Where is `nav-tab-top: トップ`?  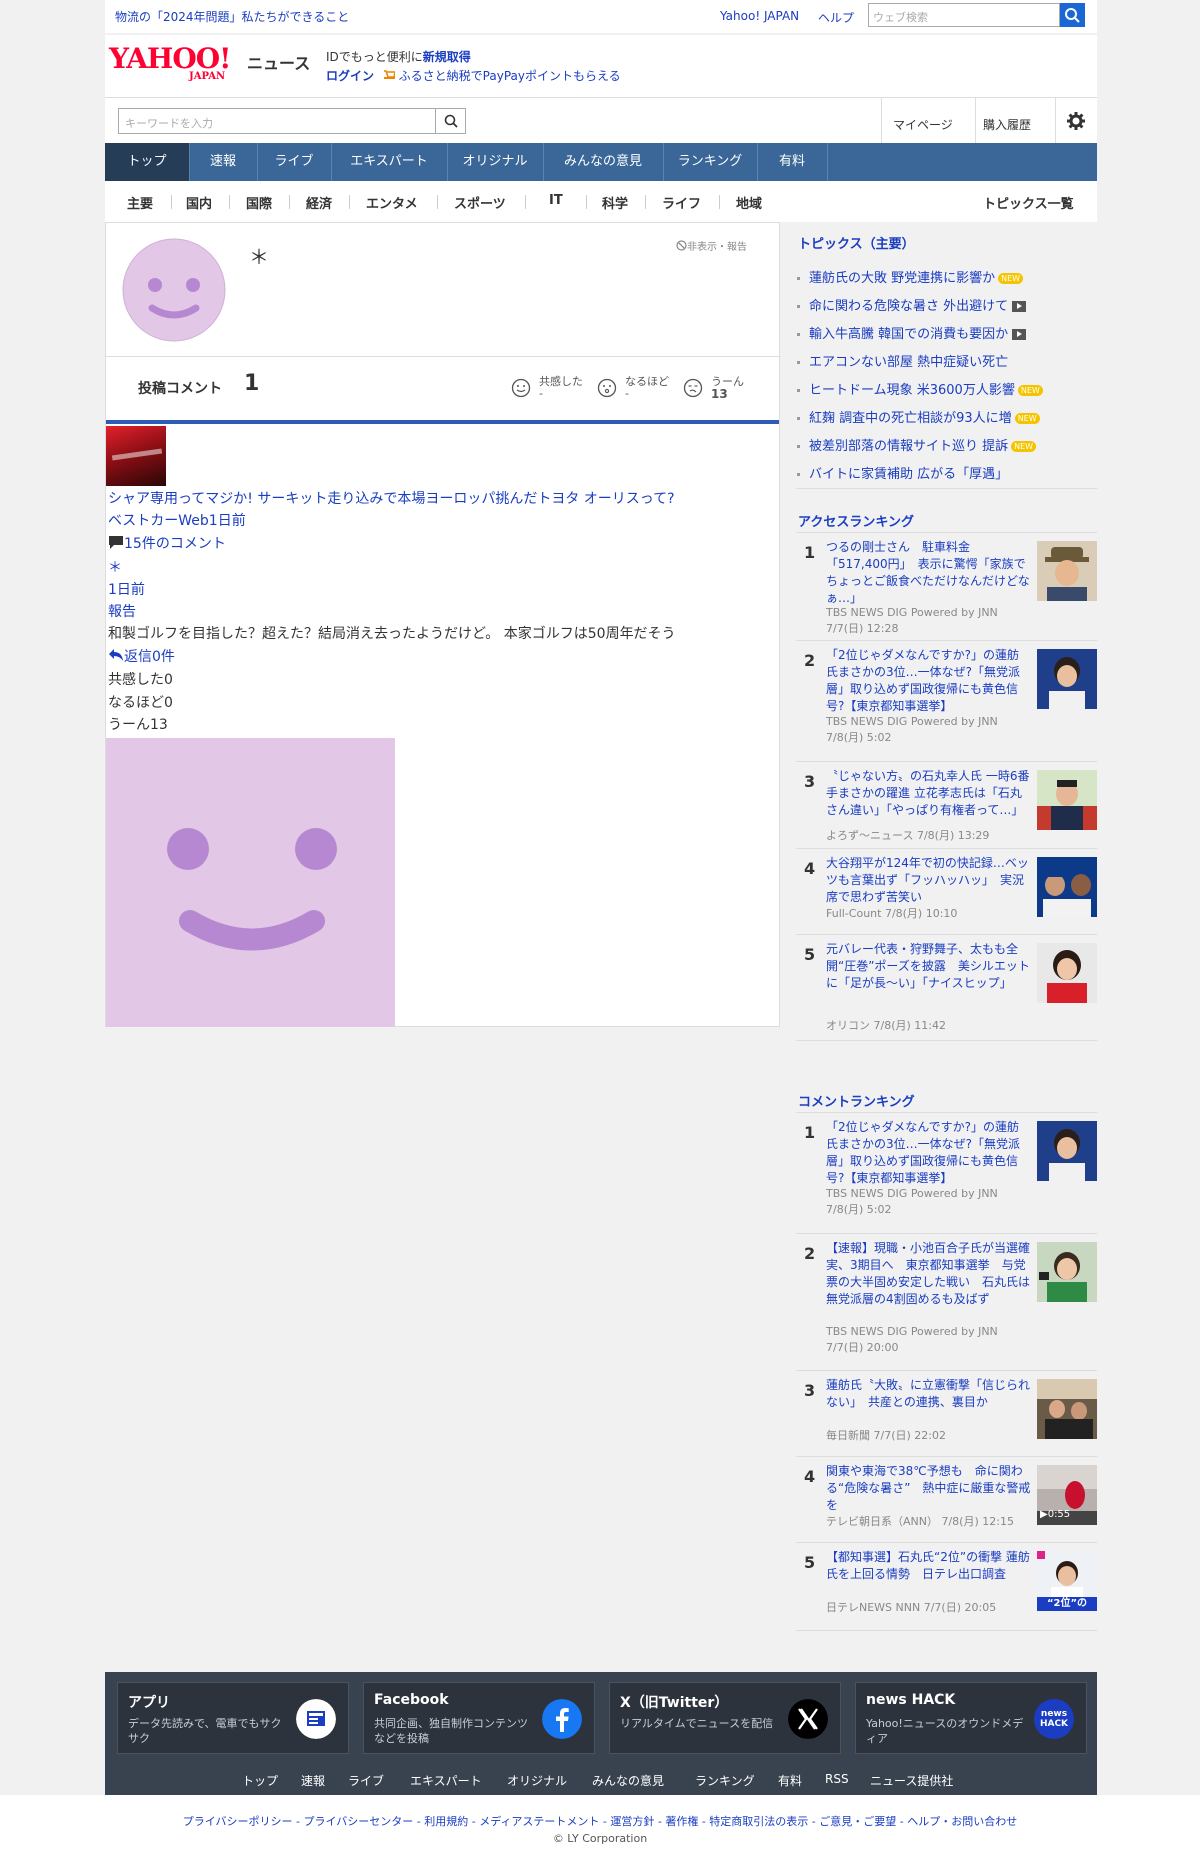 nav-tab-top: トップ is located at coordinates (147, 162).